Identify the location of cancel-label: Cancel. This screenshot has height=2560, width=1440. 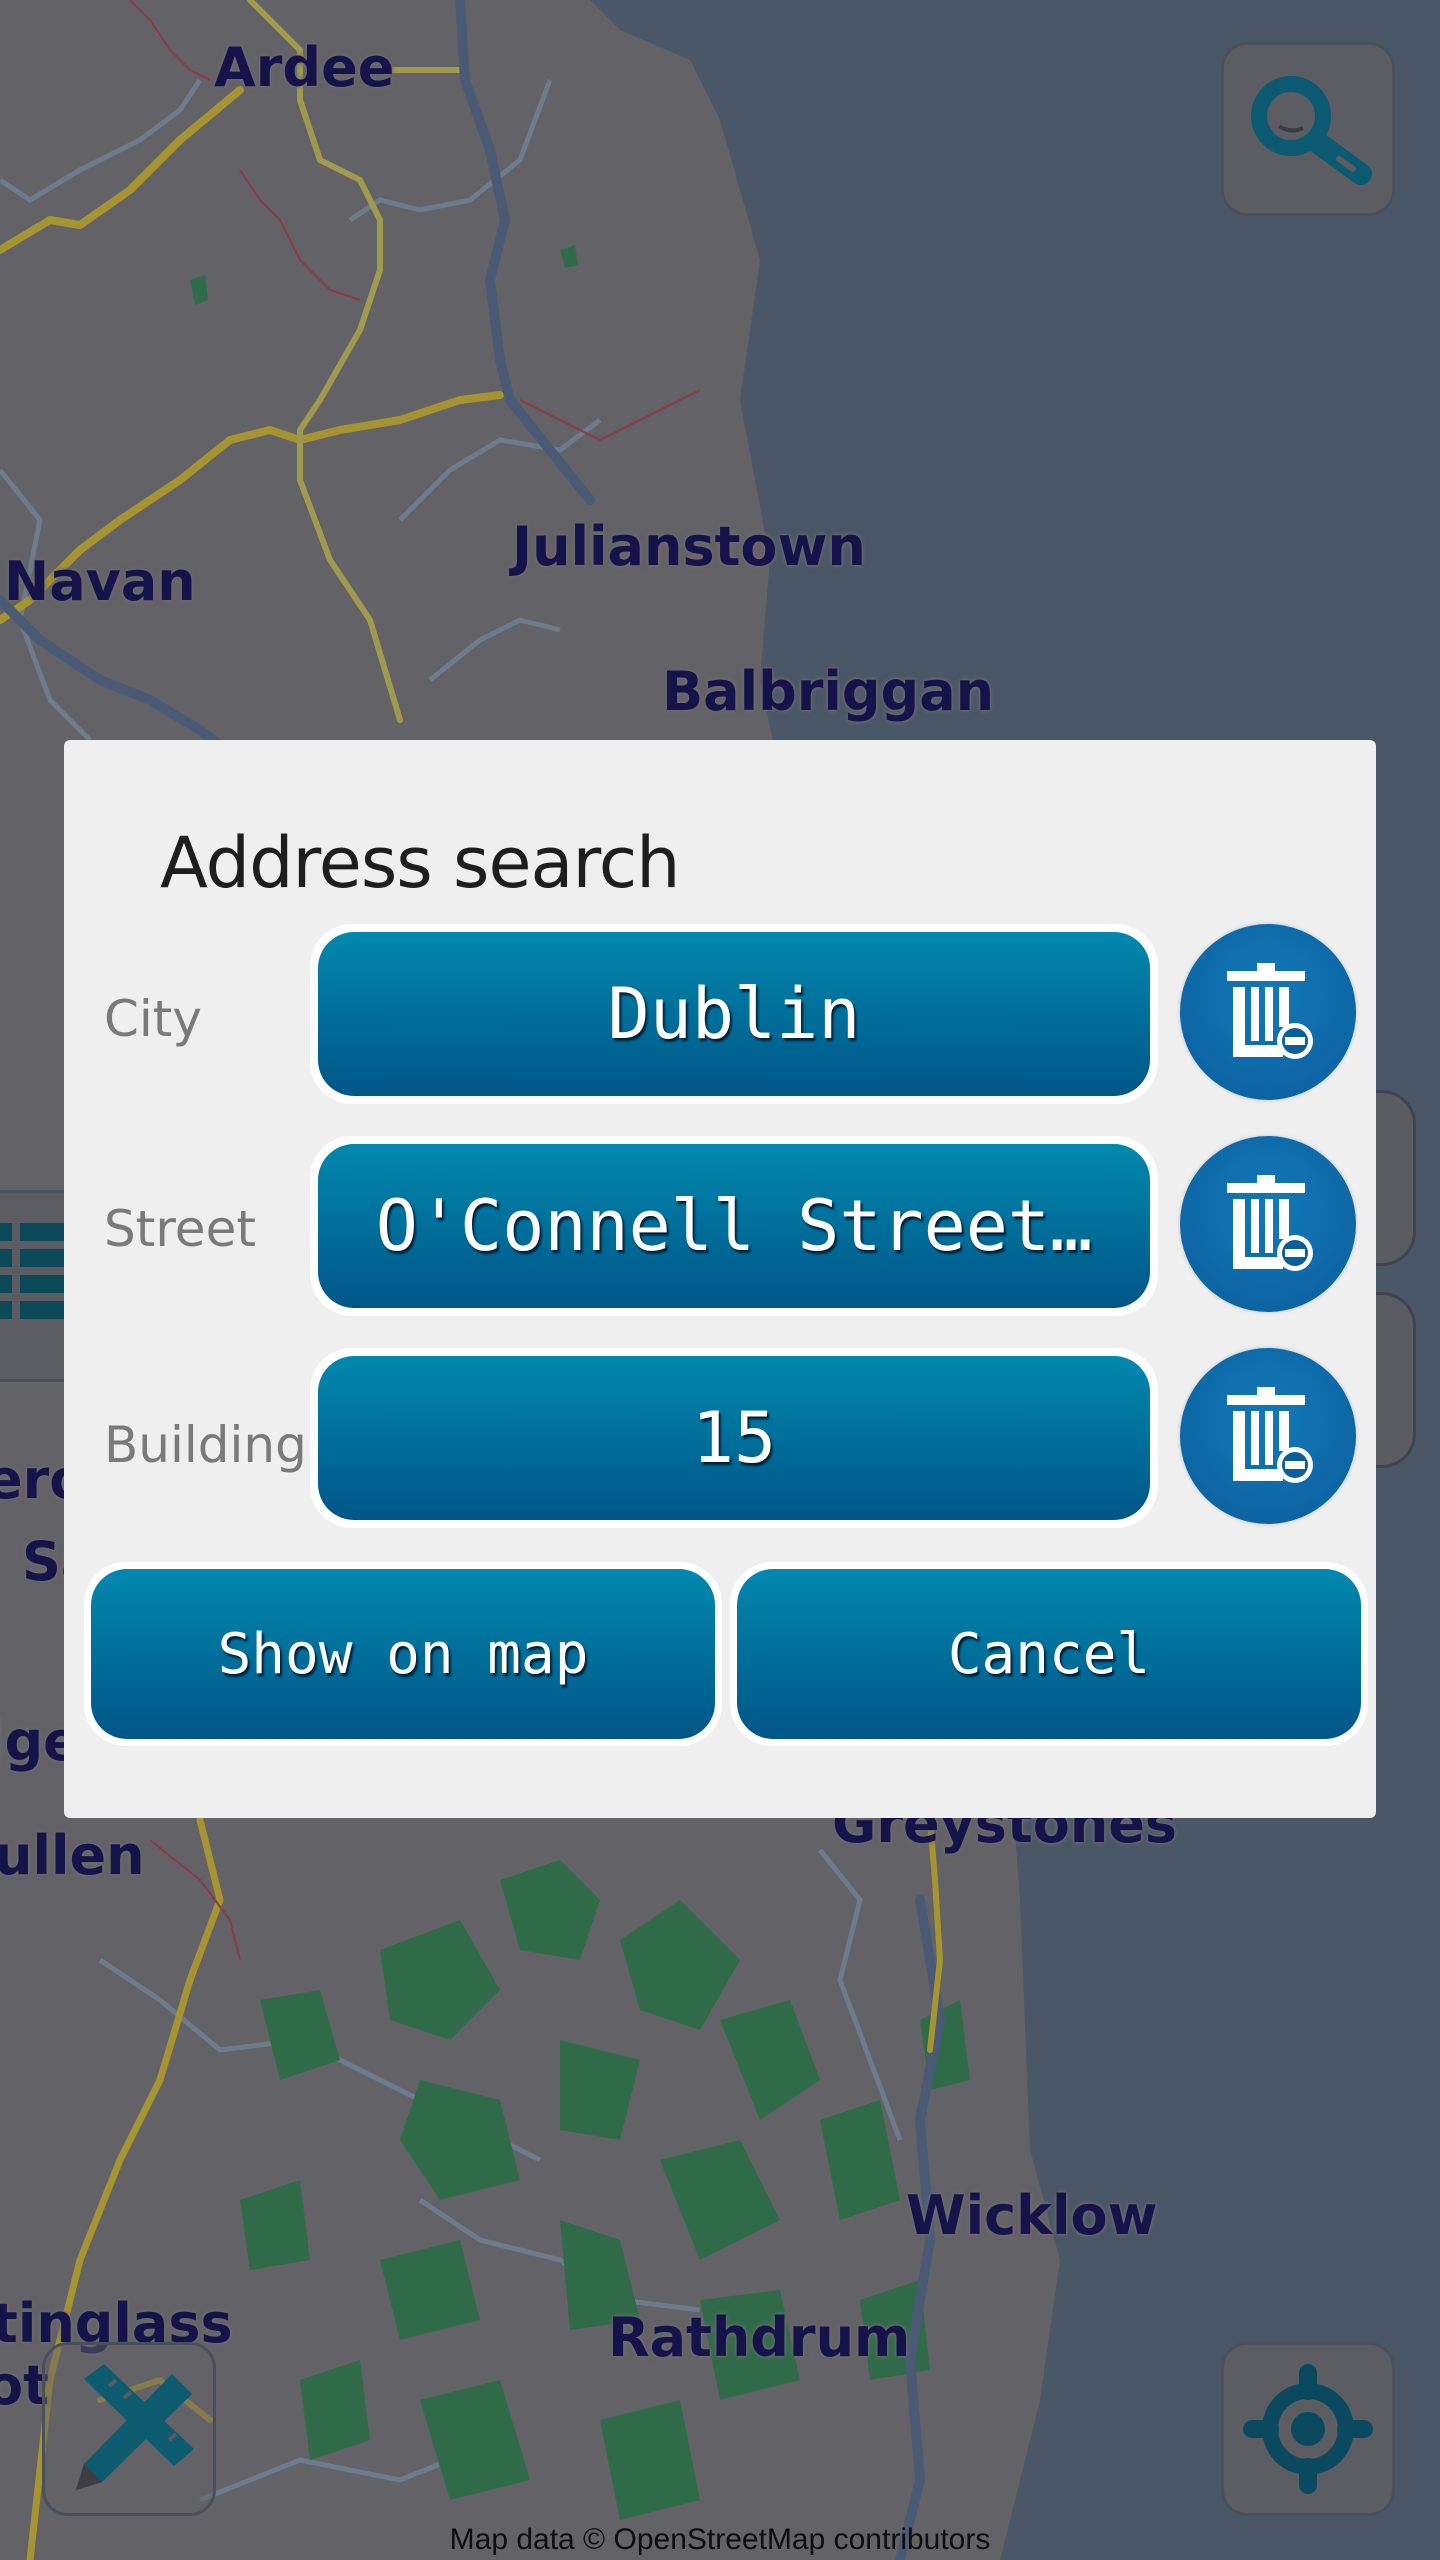
(1049, 1654).